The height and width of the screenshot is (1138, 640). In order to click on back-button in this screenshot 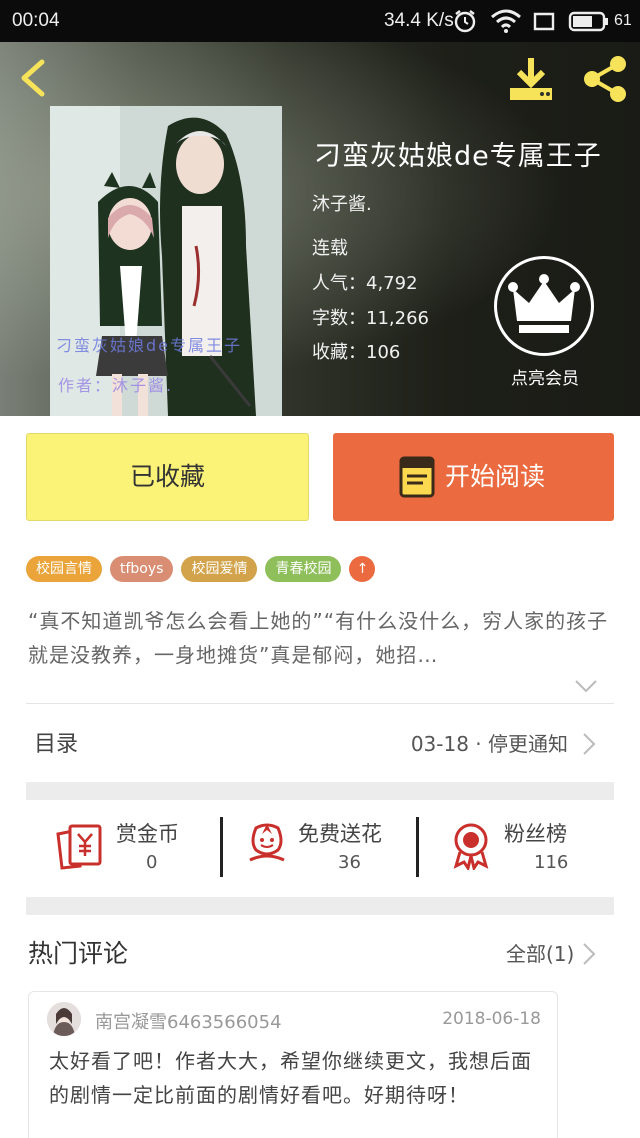, I will do `click(34, 78)`.